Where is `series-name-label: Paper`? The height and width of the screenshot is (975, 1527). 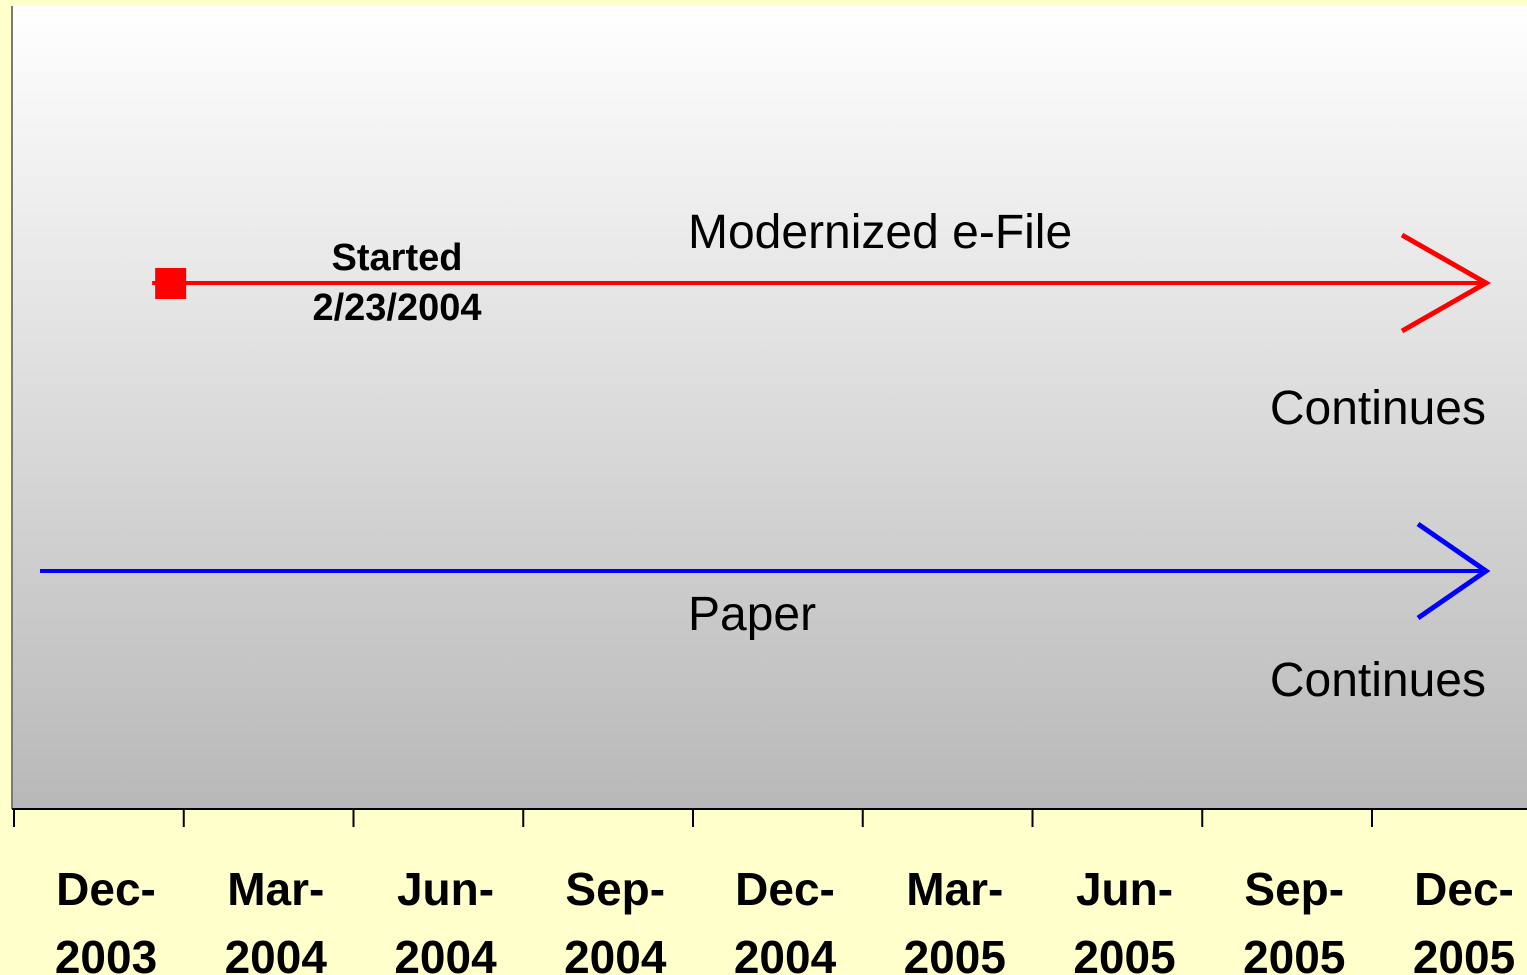
series-name-label: Paper is located at coordinates (752, 614).